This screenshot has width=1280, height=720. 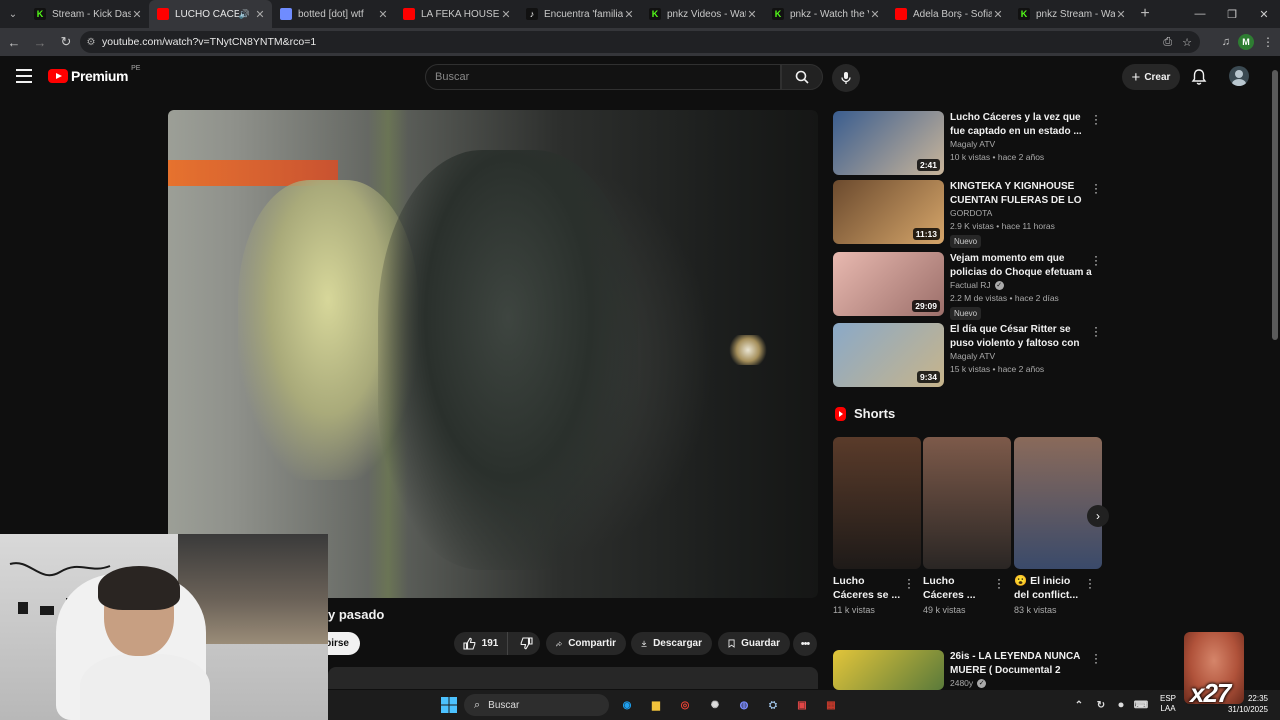 What do you see at coordinates (244, 14) in the screenshot?
I see `tab-audio-icon: 🔊` at bounding box center [244, 14].